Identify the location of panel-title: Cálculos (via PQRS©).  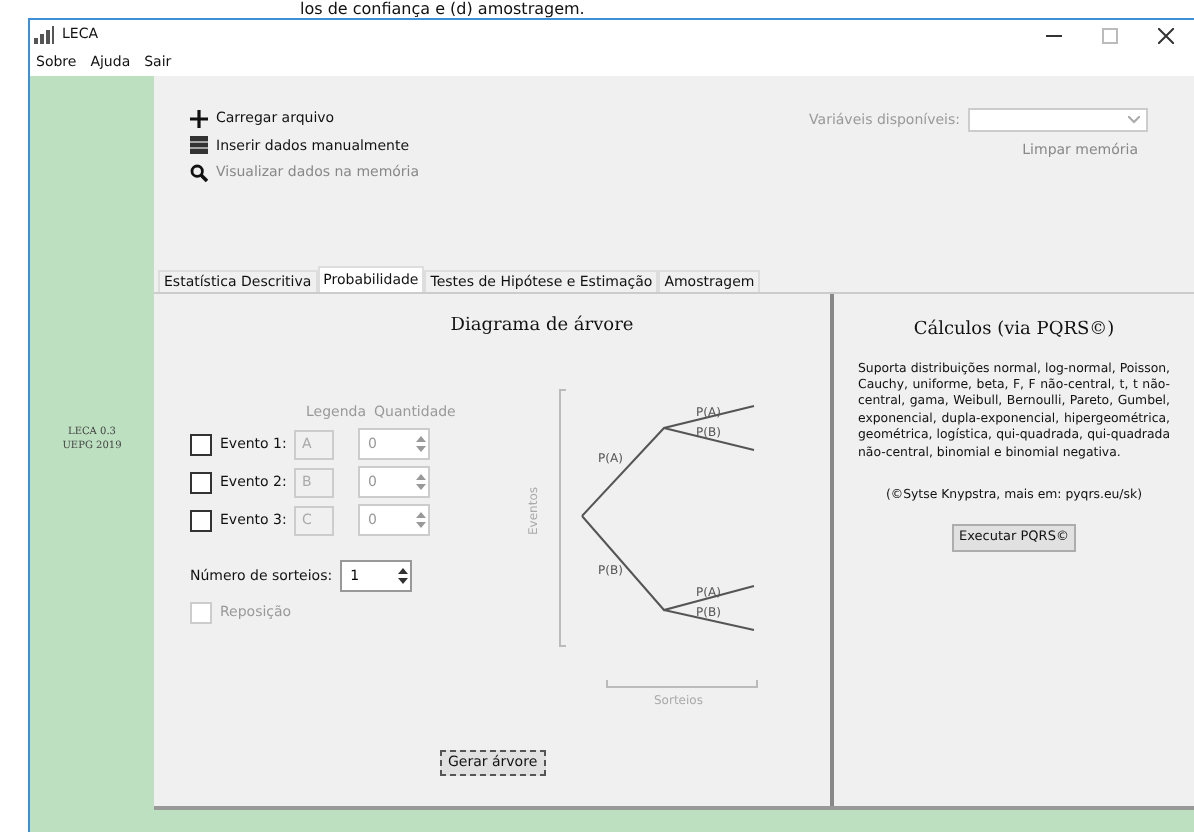
(1014, 331).